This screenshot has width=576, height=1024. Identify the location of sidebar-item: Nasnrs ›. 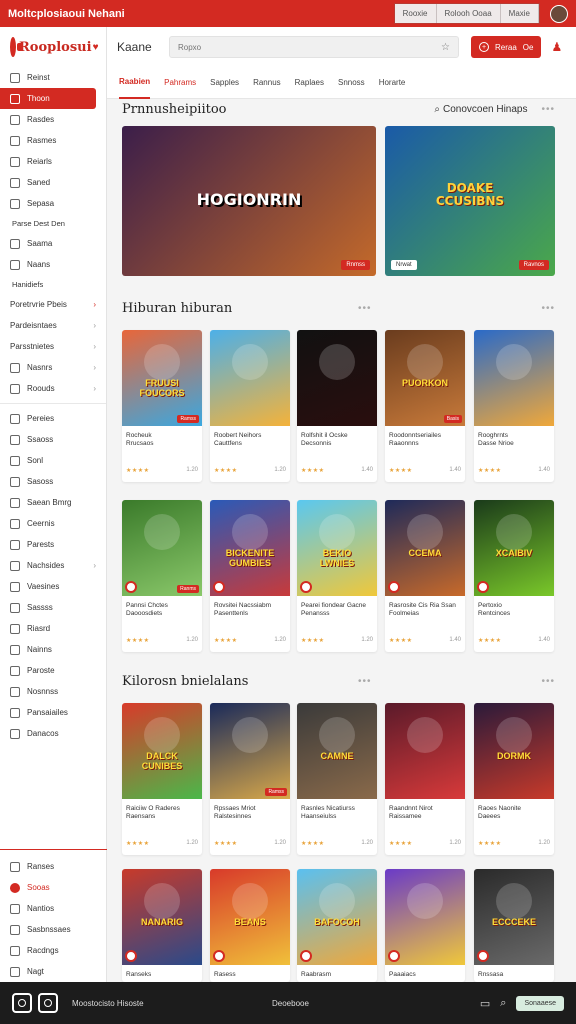
(53, 367).